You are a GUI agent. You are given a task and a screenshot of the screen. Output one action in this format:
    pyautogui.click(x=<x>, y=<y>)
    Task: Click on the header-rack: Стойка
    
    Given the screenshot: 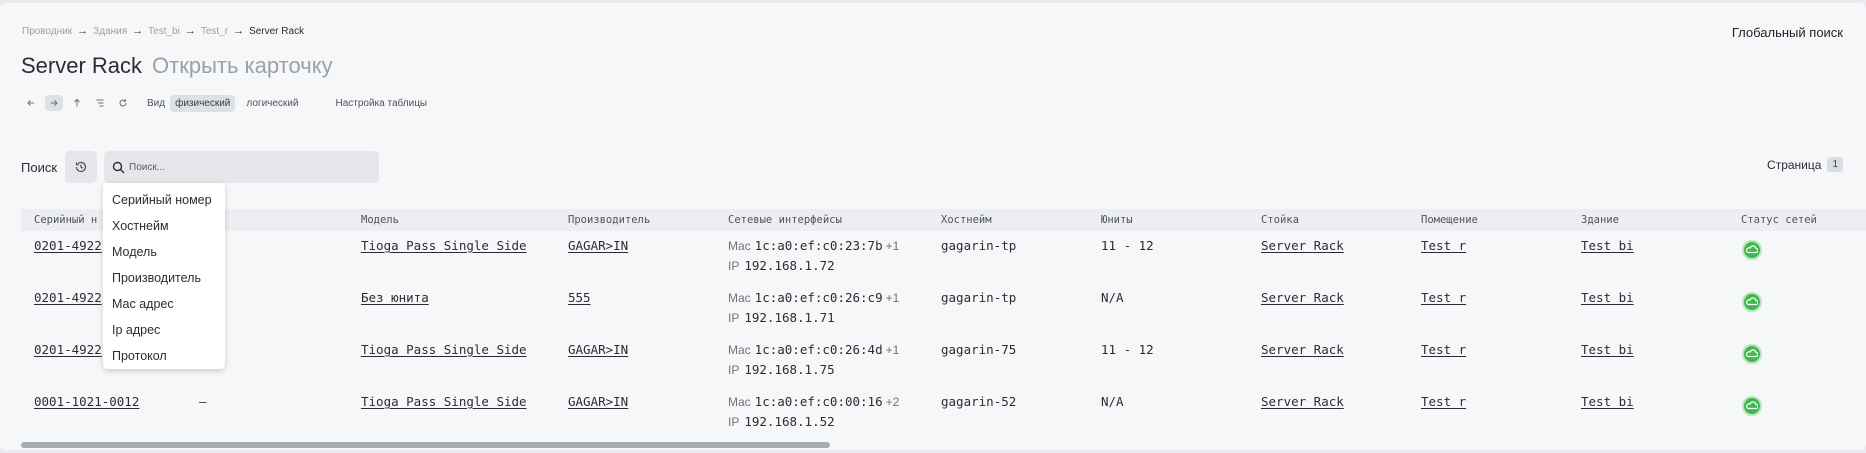 What is the action you would take?
    pyautogui.click(x=1280, y=220)
    